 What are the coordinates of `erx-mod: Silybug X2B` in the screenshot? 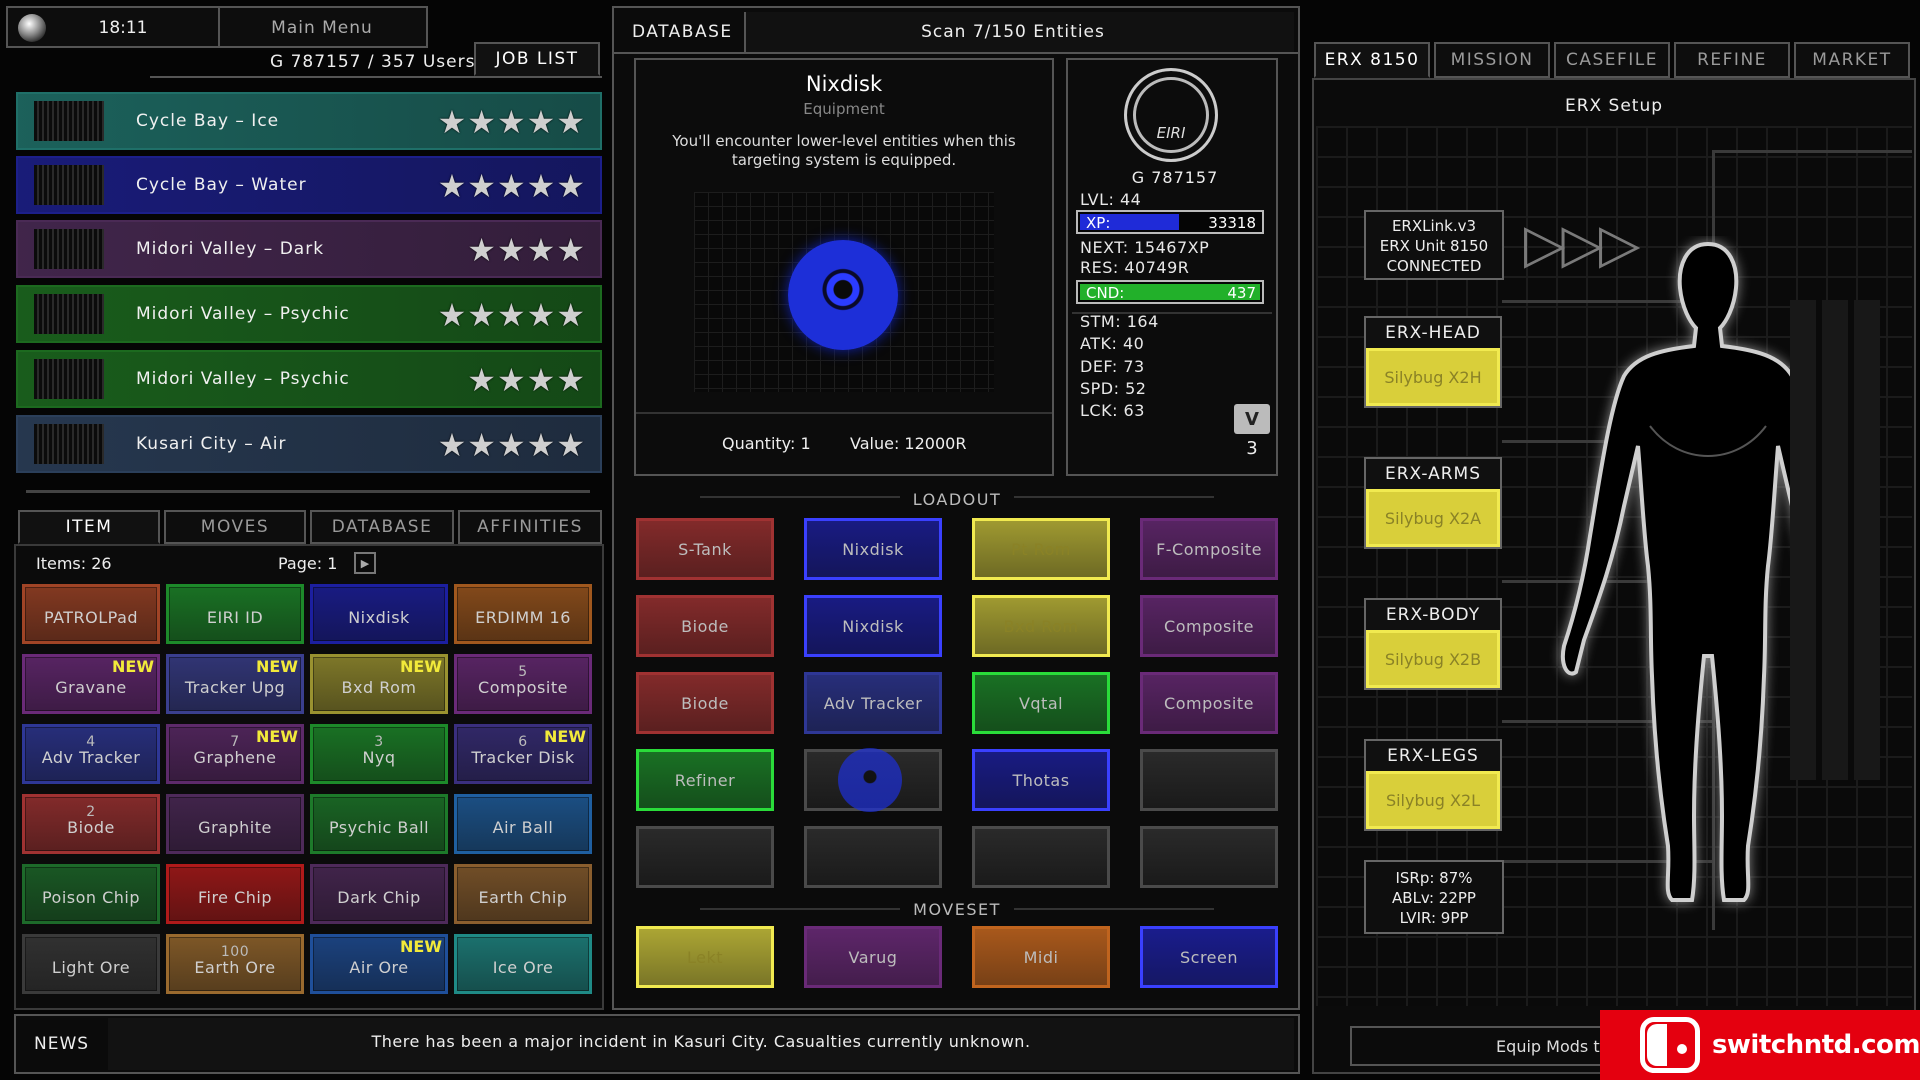 It's located at (1433, 659).